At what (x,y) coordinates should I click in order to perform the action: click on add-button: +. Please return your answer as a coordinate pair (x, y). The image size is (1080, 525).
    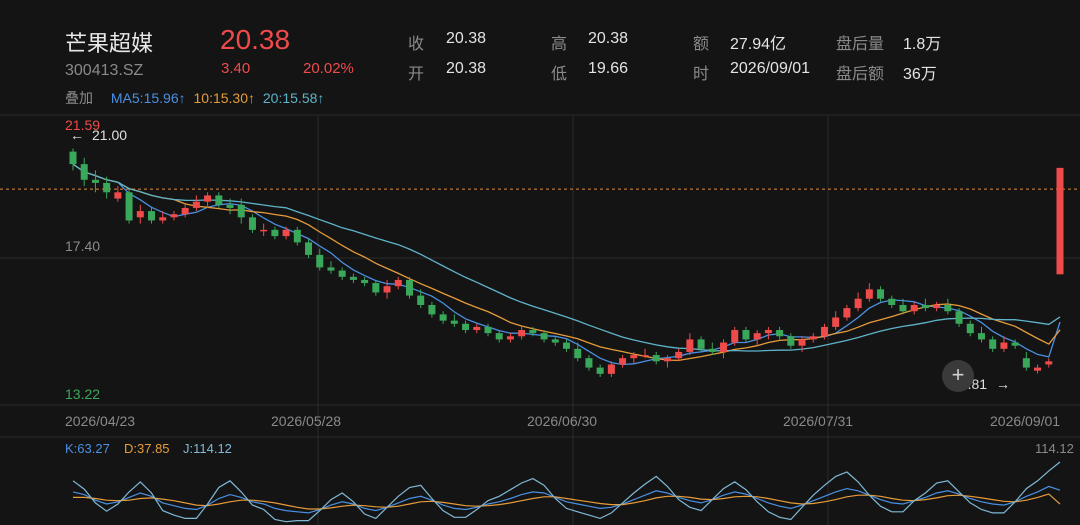
    Looking at the image, I should click on (958, 376).